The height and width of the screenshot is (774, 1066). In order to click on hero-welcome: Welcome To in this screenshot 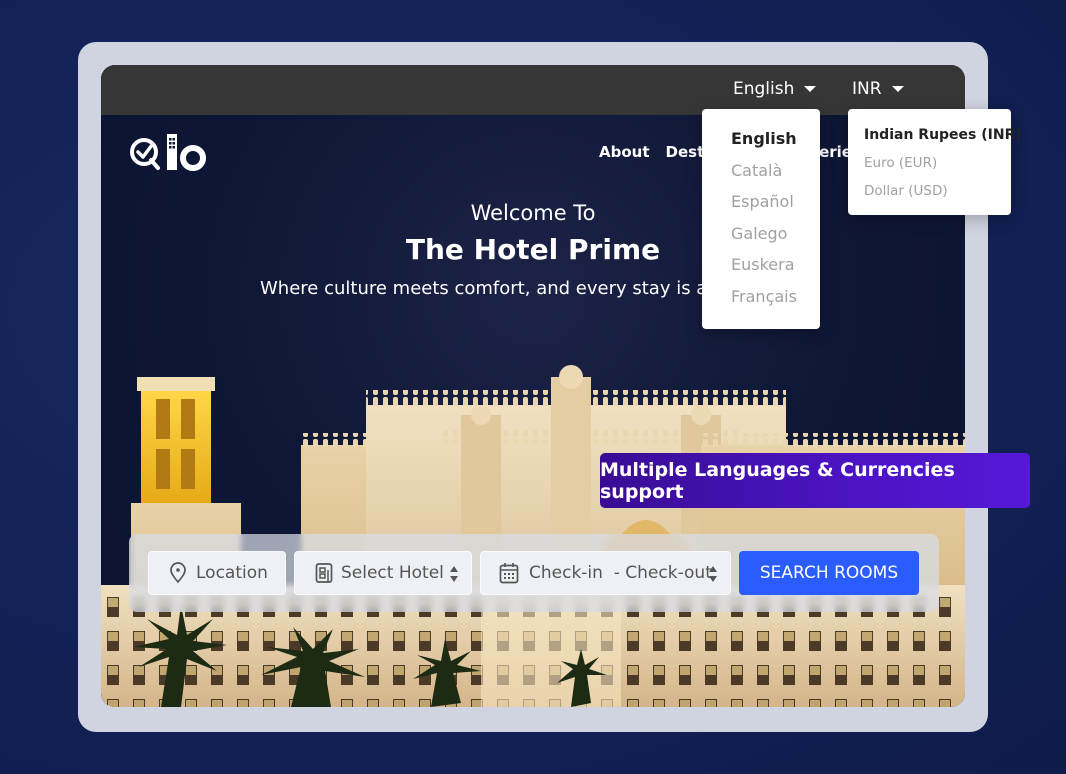, I will do `click(533, 213)`.